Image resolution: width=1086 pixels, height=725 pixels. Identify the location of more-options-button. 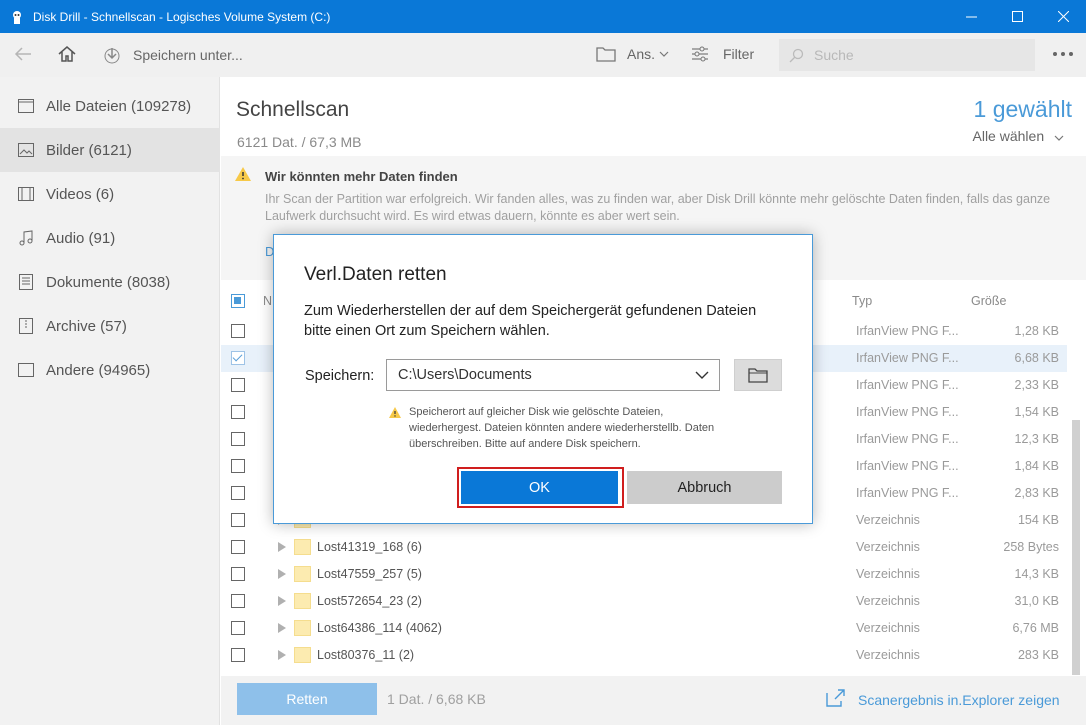
(1063, 54).